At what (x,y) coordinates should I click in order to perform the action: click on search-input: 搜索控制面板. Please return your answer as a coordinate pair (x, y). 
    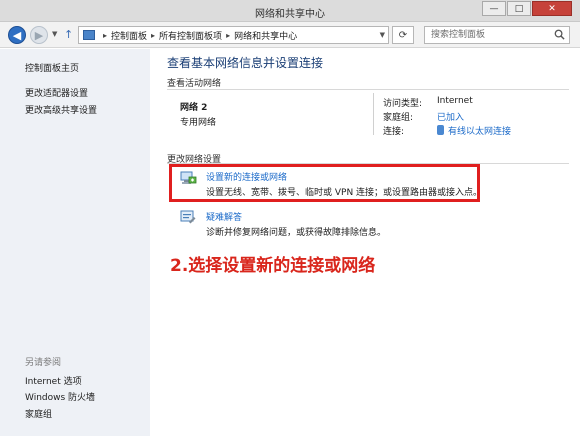
    Looking at the image, I should click on (497, 35).